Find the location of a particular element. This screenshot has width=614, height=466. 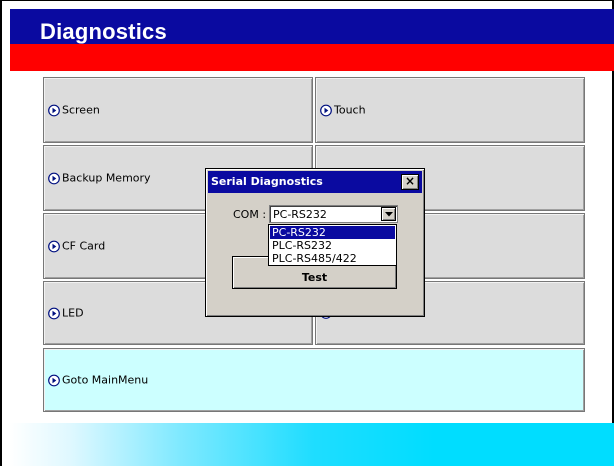

dropdown-toggle-button is located at coordinates (388, 214).